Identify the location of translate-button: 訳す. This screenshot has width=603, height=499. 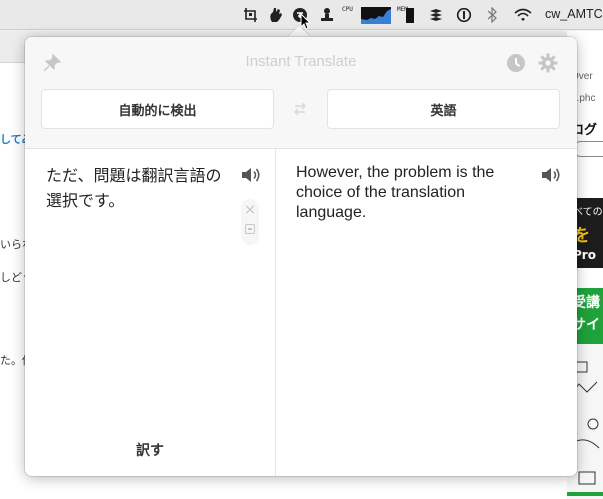
(150, 451).